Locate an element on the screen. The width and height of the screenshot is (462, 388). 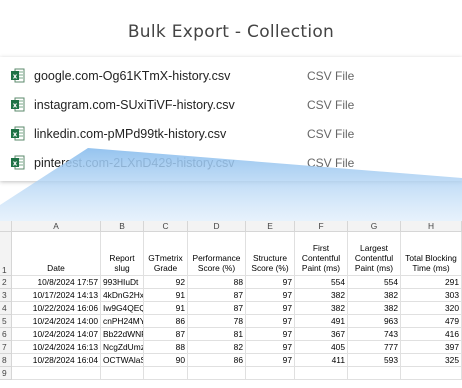
column-header-e: E is located at coordinates (270, 226).